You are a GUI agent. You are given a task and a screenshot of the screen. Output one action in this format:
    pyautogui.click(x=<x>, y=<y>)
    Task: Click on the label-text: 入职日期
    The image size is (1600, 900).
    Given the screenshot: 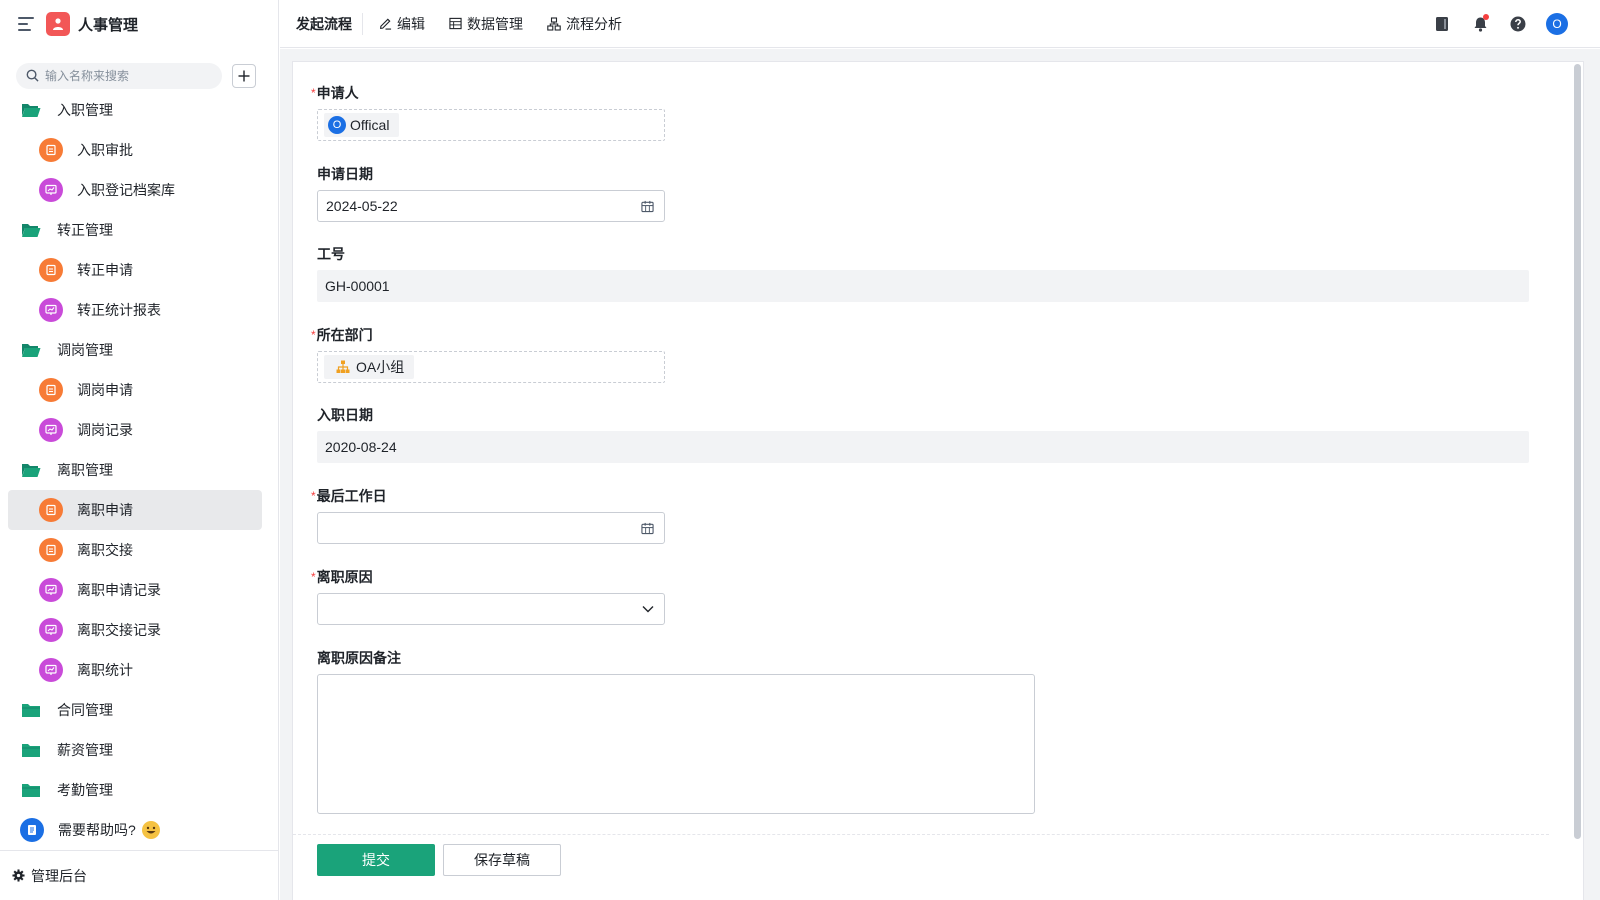 What is the action you would take?
    pyautogui.click(x=345, y=415)
    